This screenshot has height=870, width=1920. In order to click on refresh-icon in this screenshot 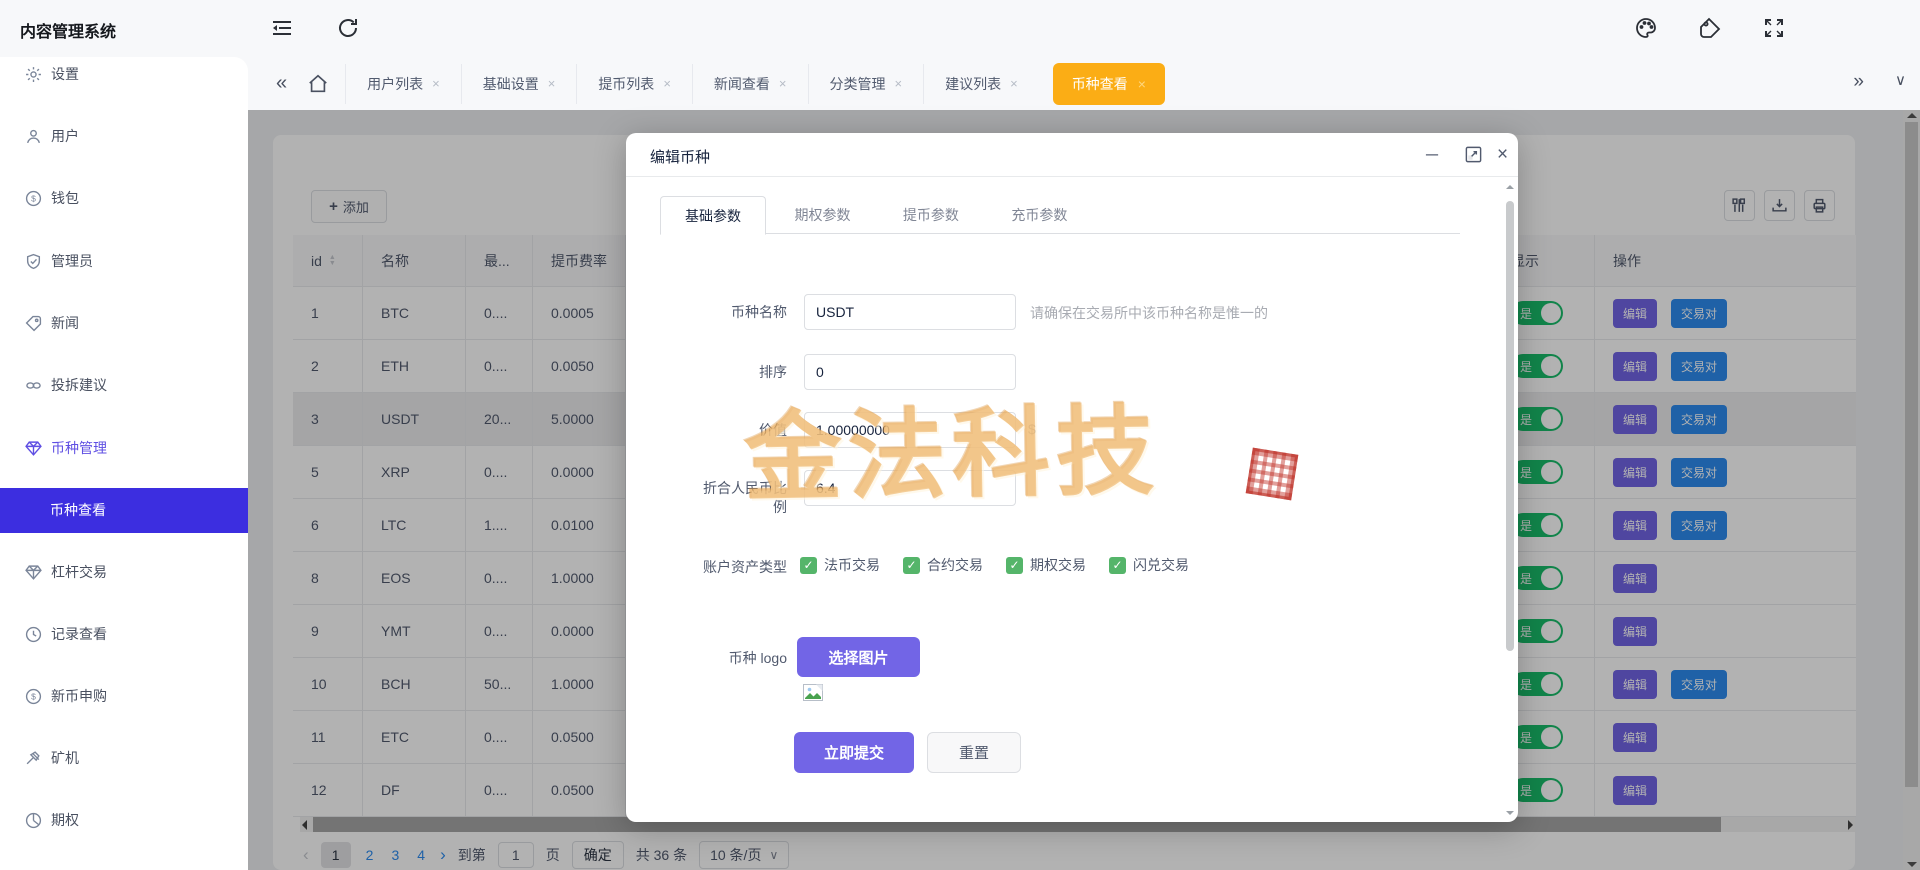, I will do `click(348, 28)`.